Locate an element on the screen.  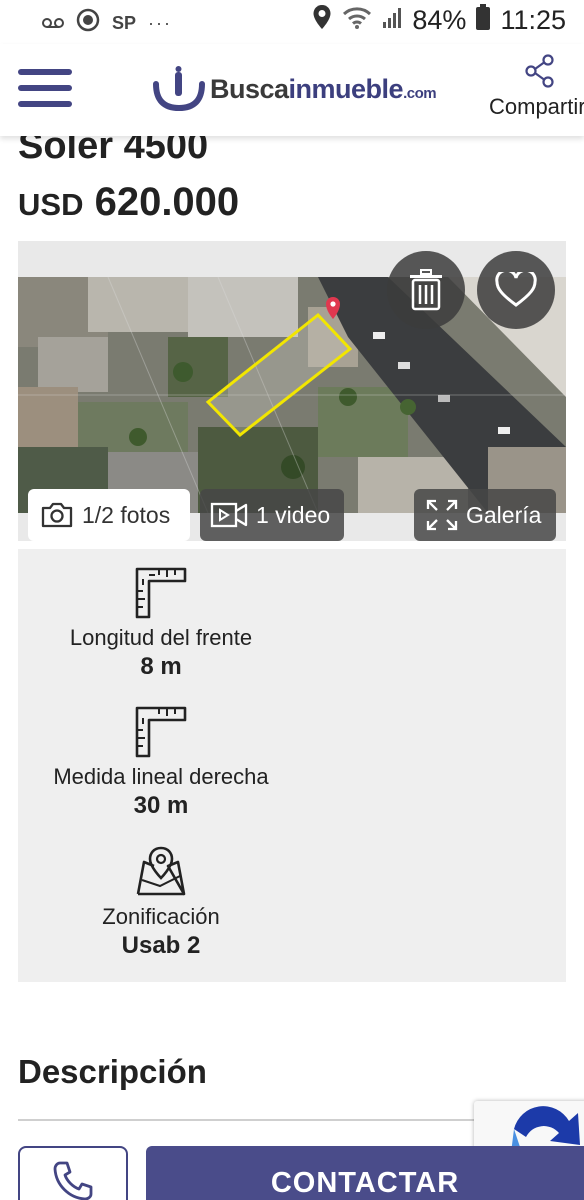
share-label: Compartir is located at coordinates (536, 106).